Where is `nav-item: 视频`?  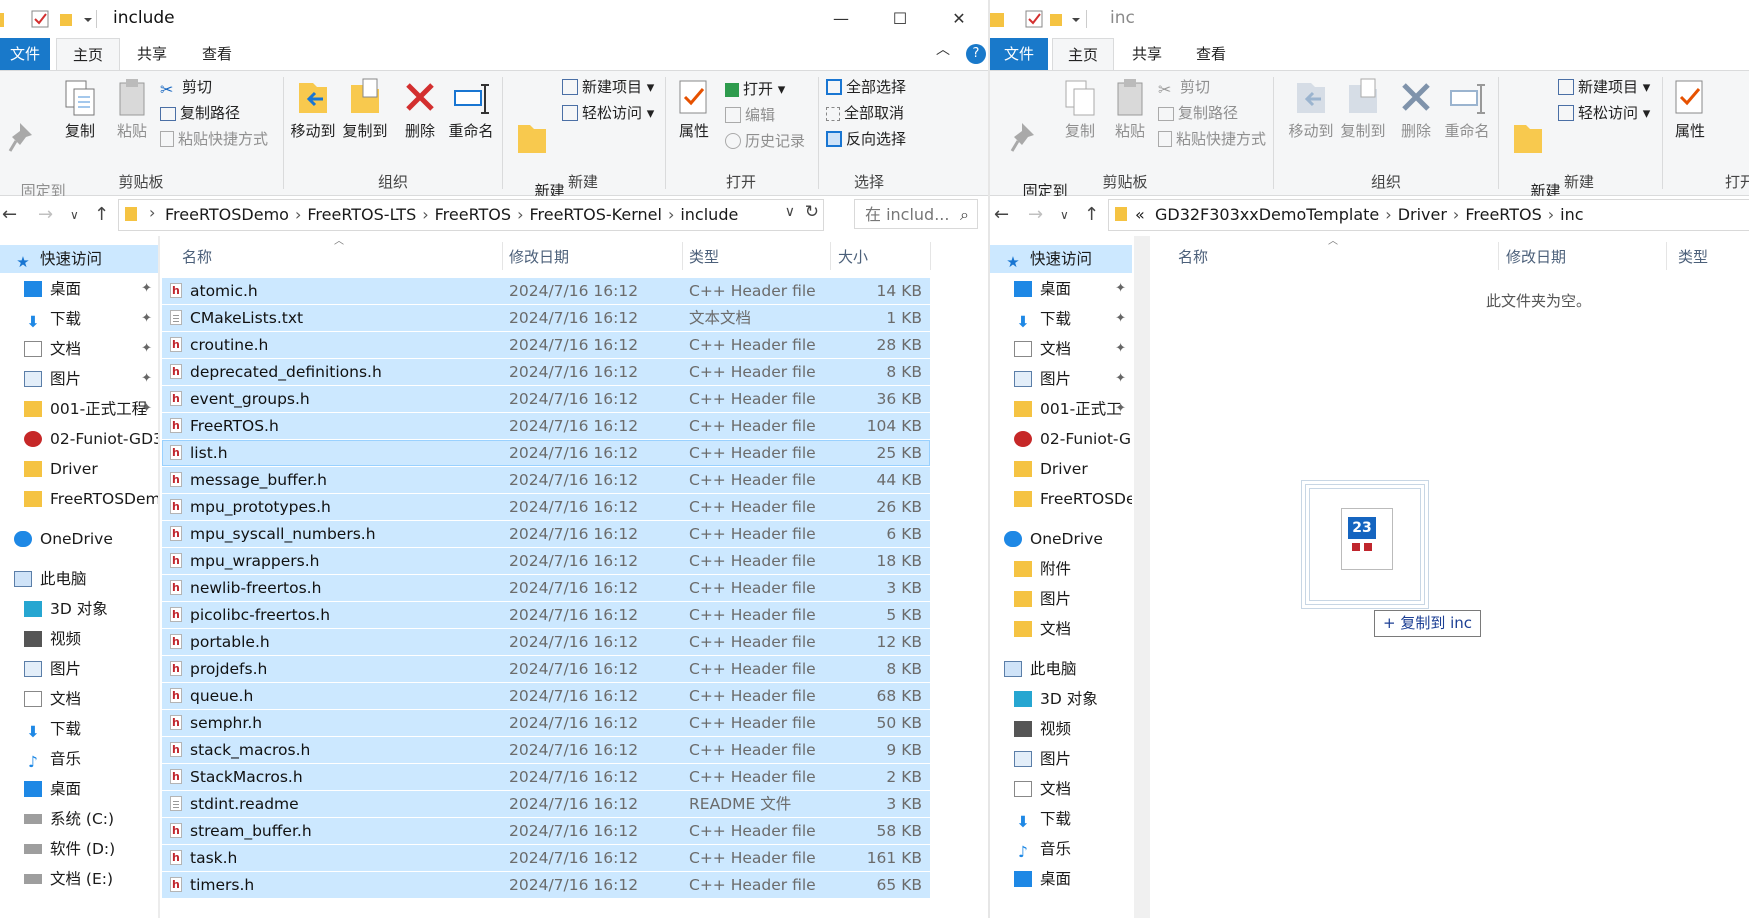
nav-item: 视频 is located at coordinates (1061, 729).